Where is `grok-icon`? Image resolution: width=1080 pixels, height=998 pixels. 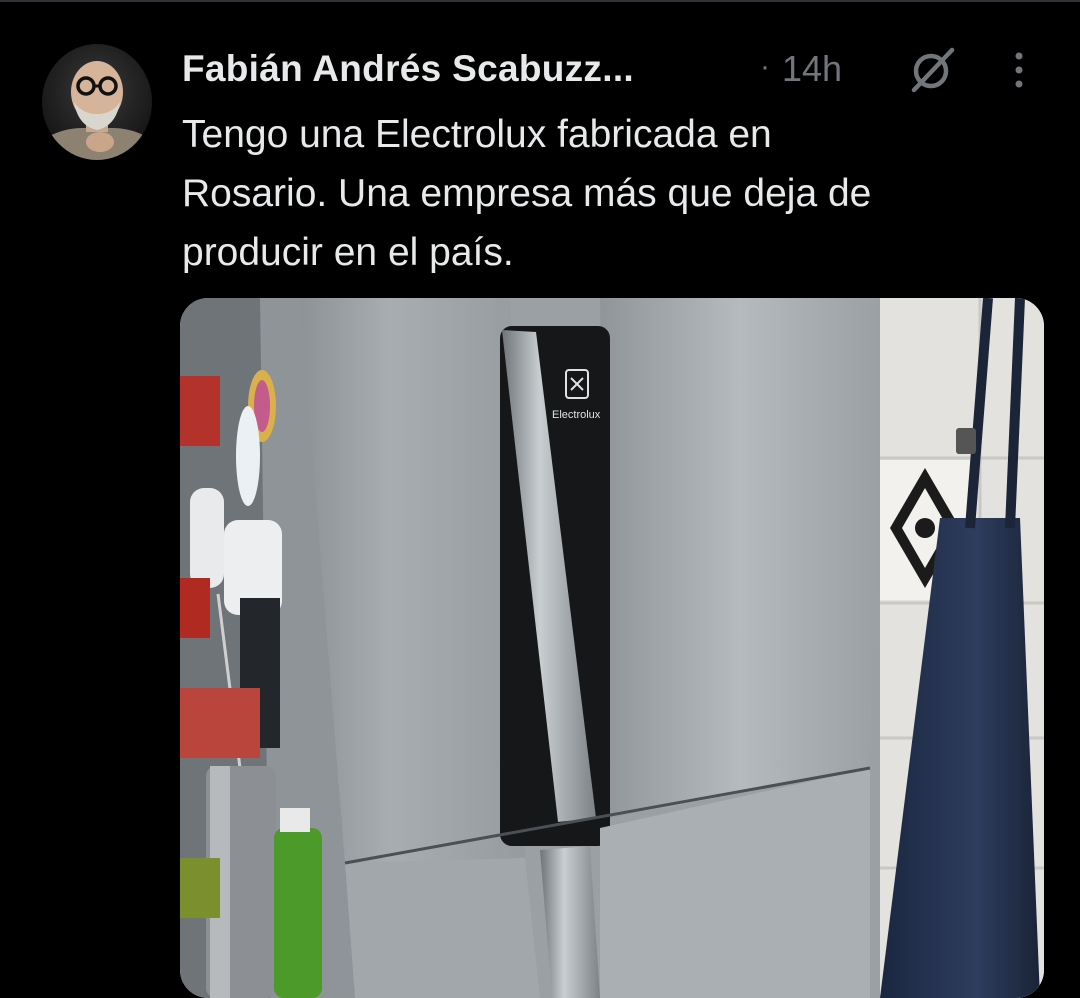
grok-icon is located at coordinates (933, 69).